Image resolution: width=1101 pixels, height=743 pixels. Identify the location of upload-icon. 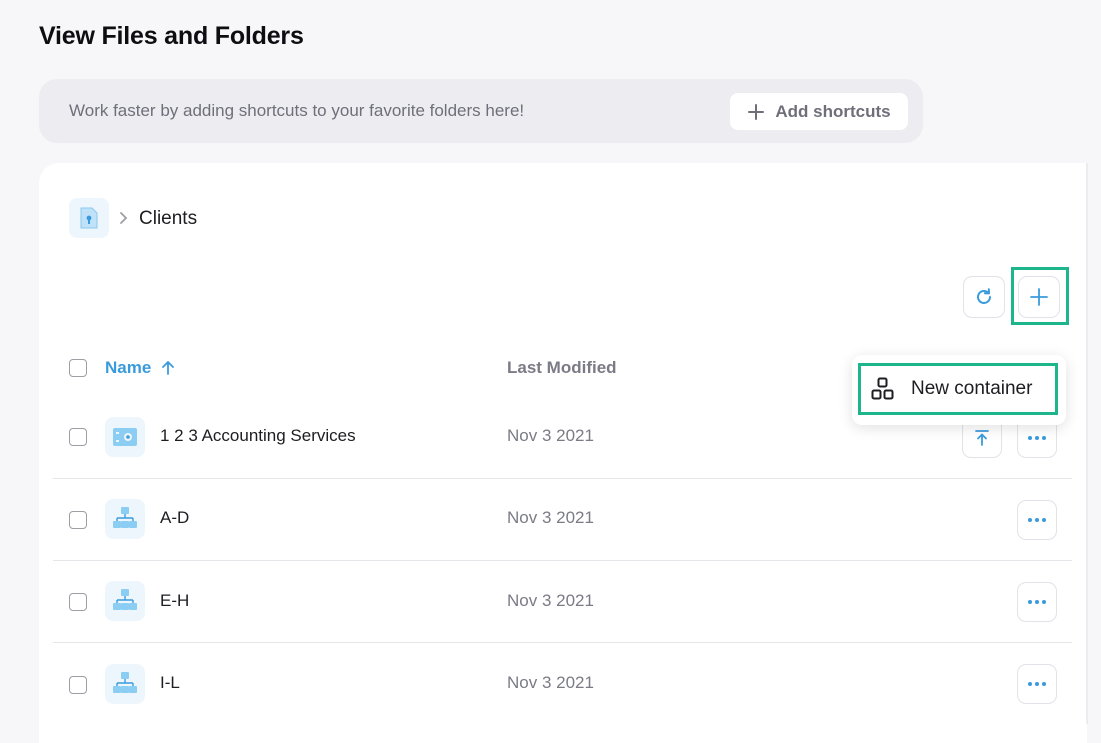
(982, 438).